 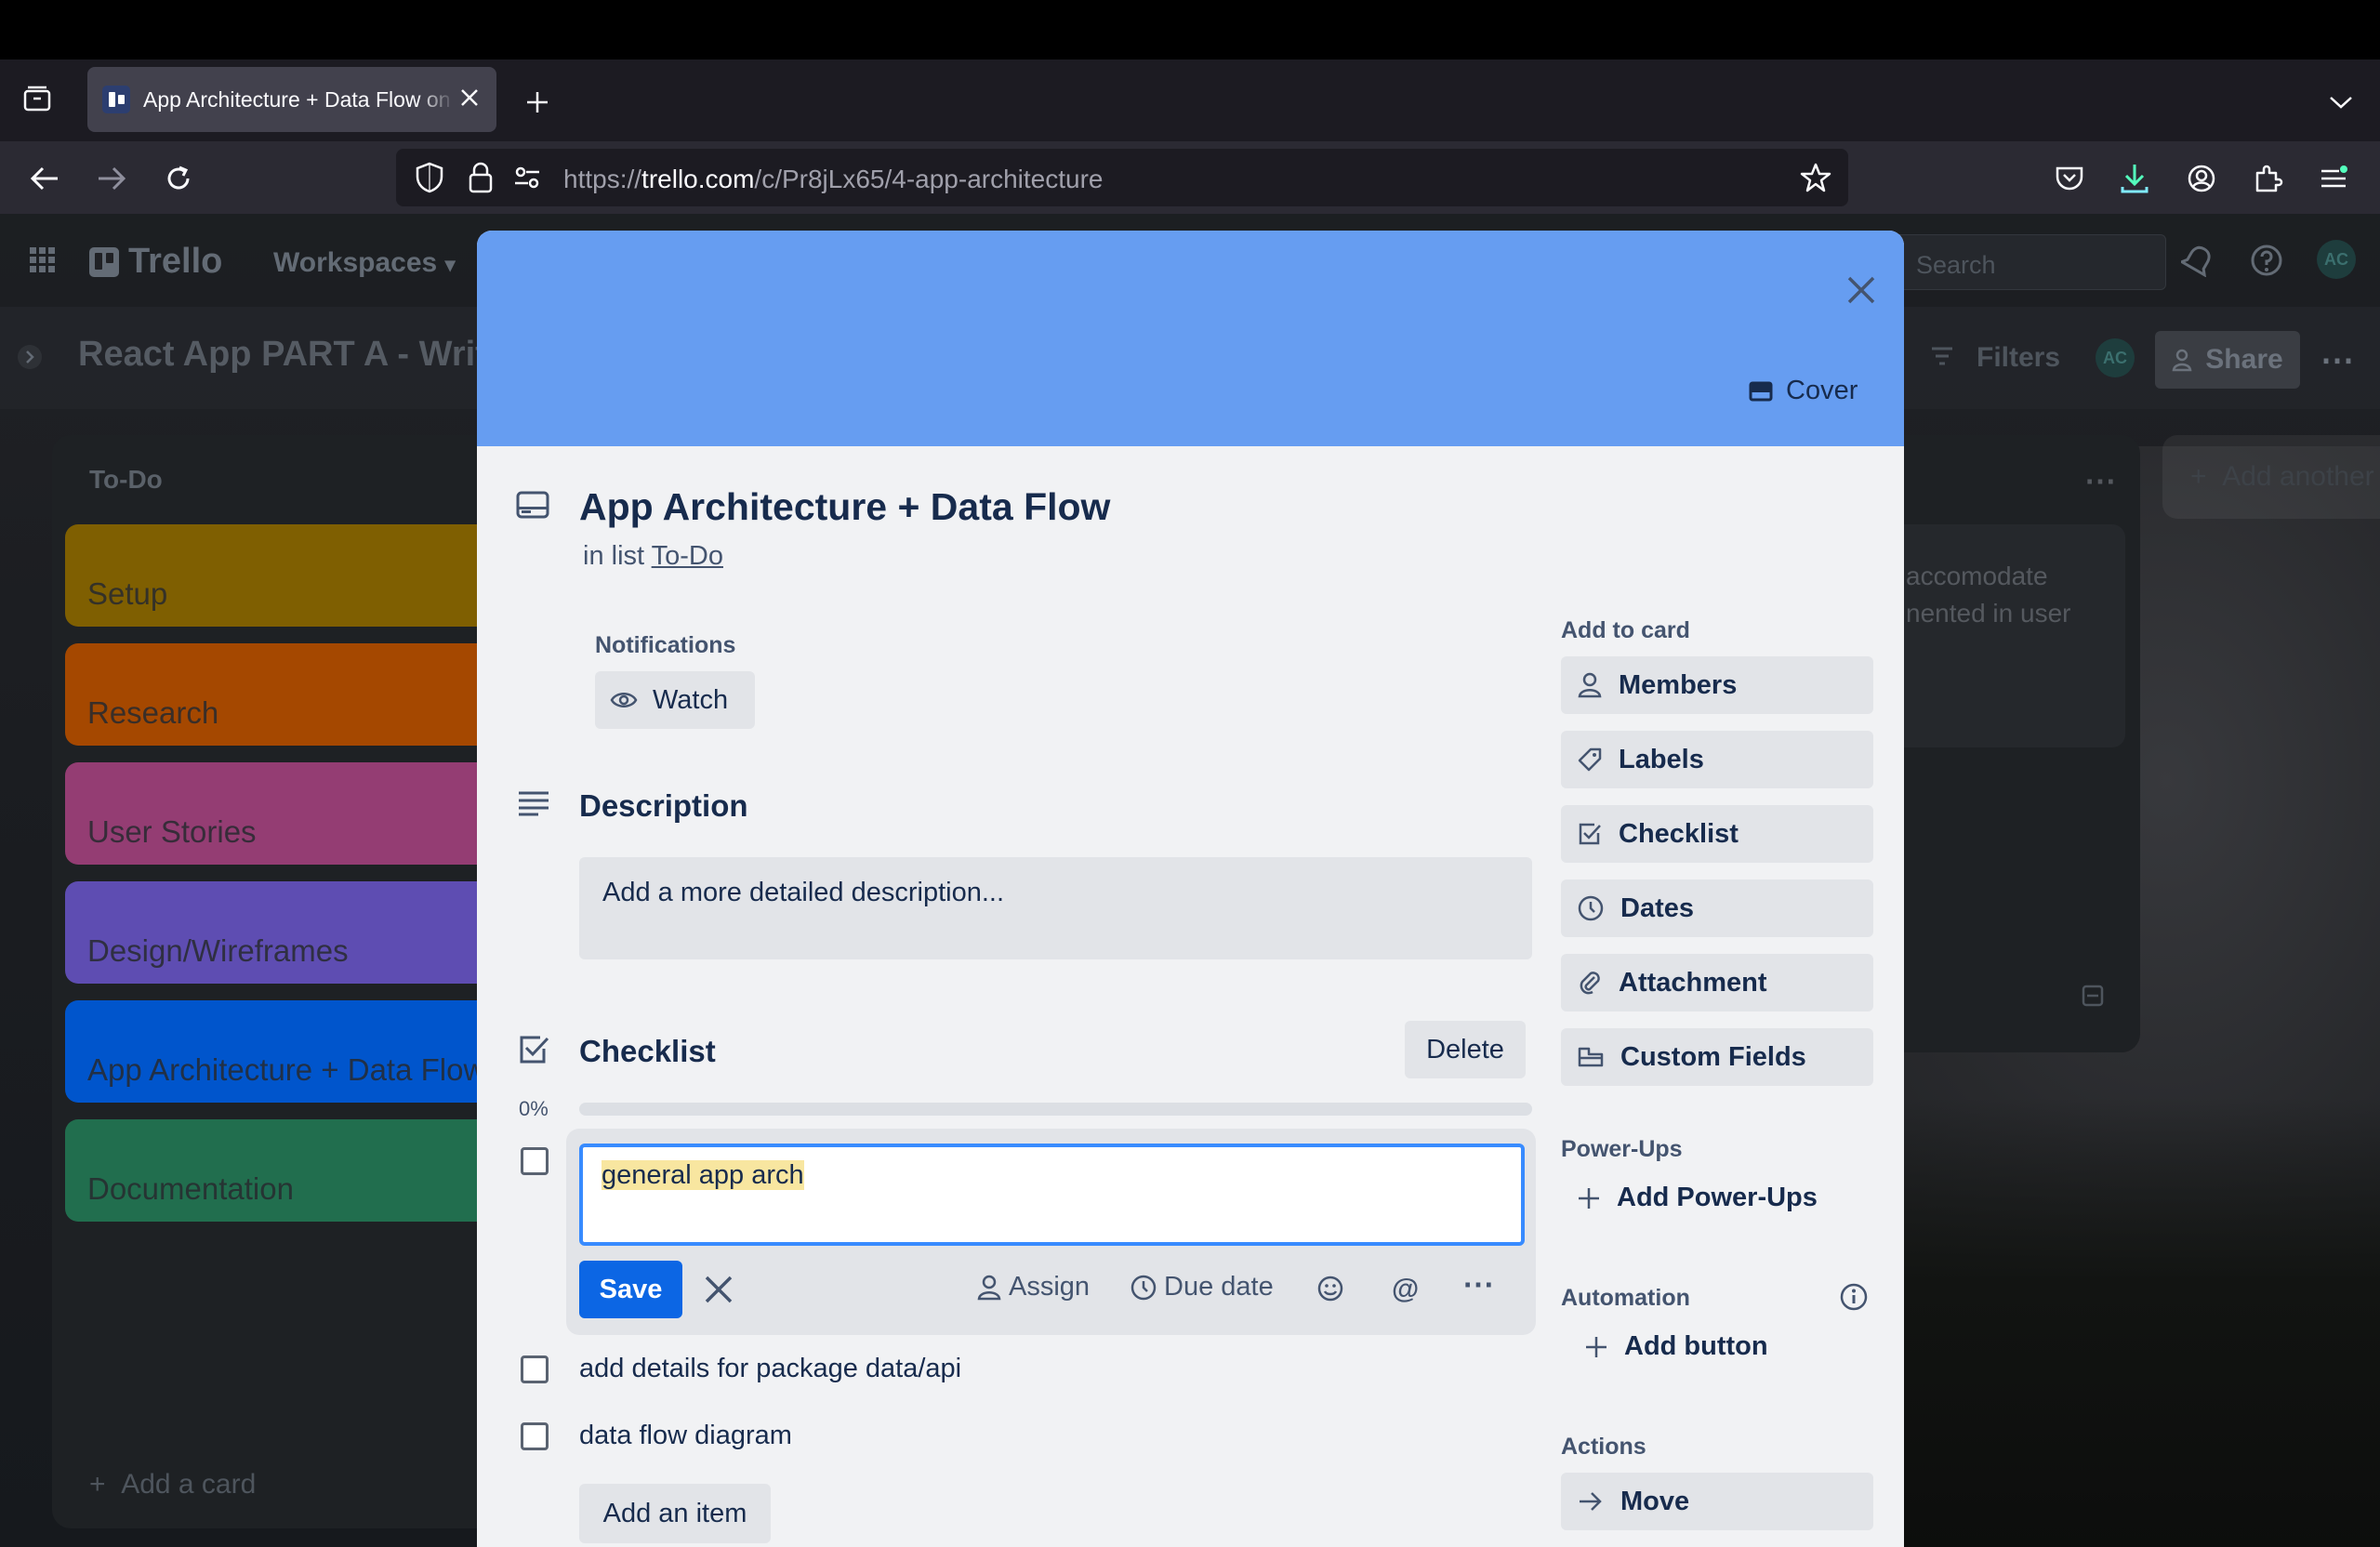 What do you see at coordinates (1033, 1287) in the screenshot?
I see `assign-button: Assign` at bounding box center [1033, 1287].